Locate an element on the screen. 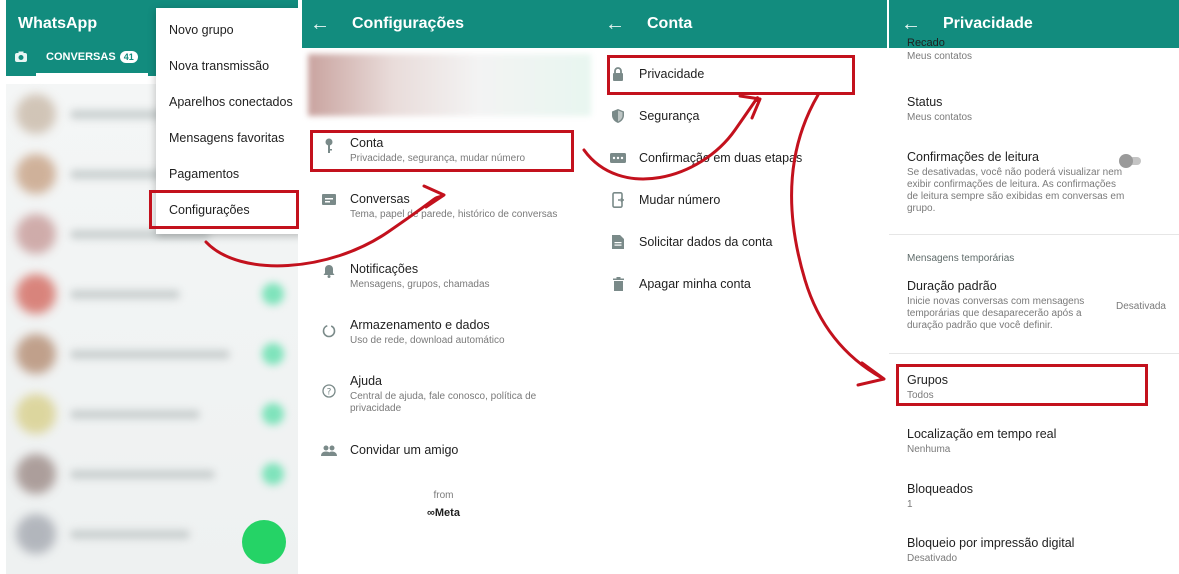 This screenshot has width=1179, height=574. app-title: WhatsApp is located at coordinates (58, 23).